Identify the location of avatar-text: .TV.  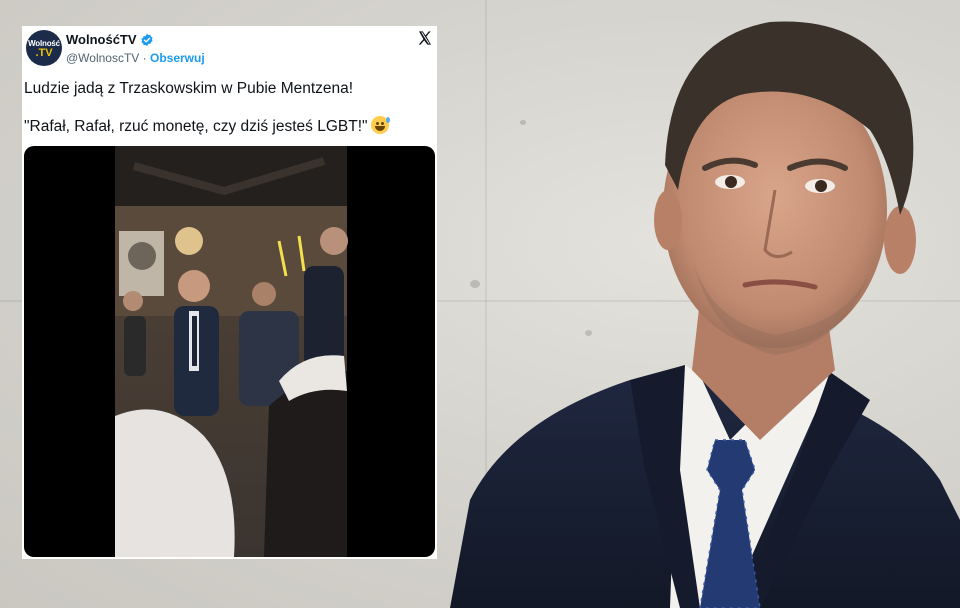
(44, 53).